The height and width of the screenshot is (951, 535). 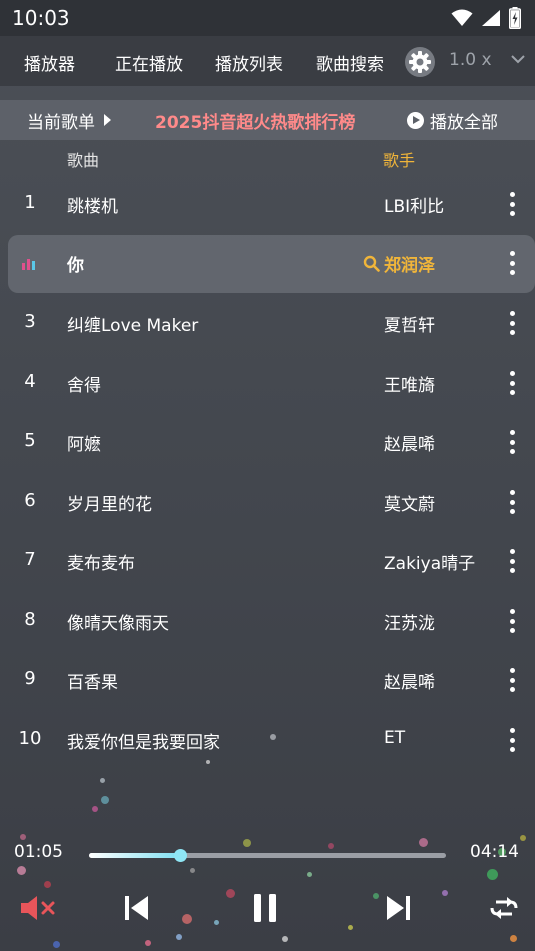 I want to click on repeat-button, so click(x=504, y=908).